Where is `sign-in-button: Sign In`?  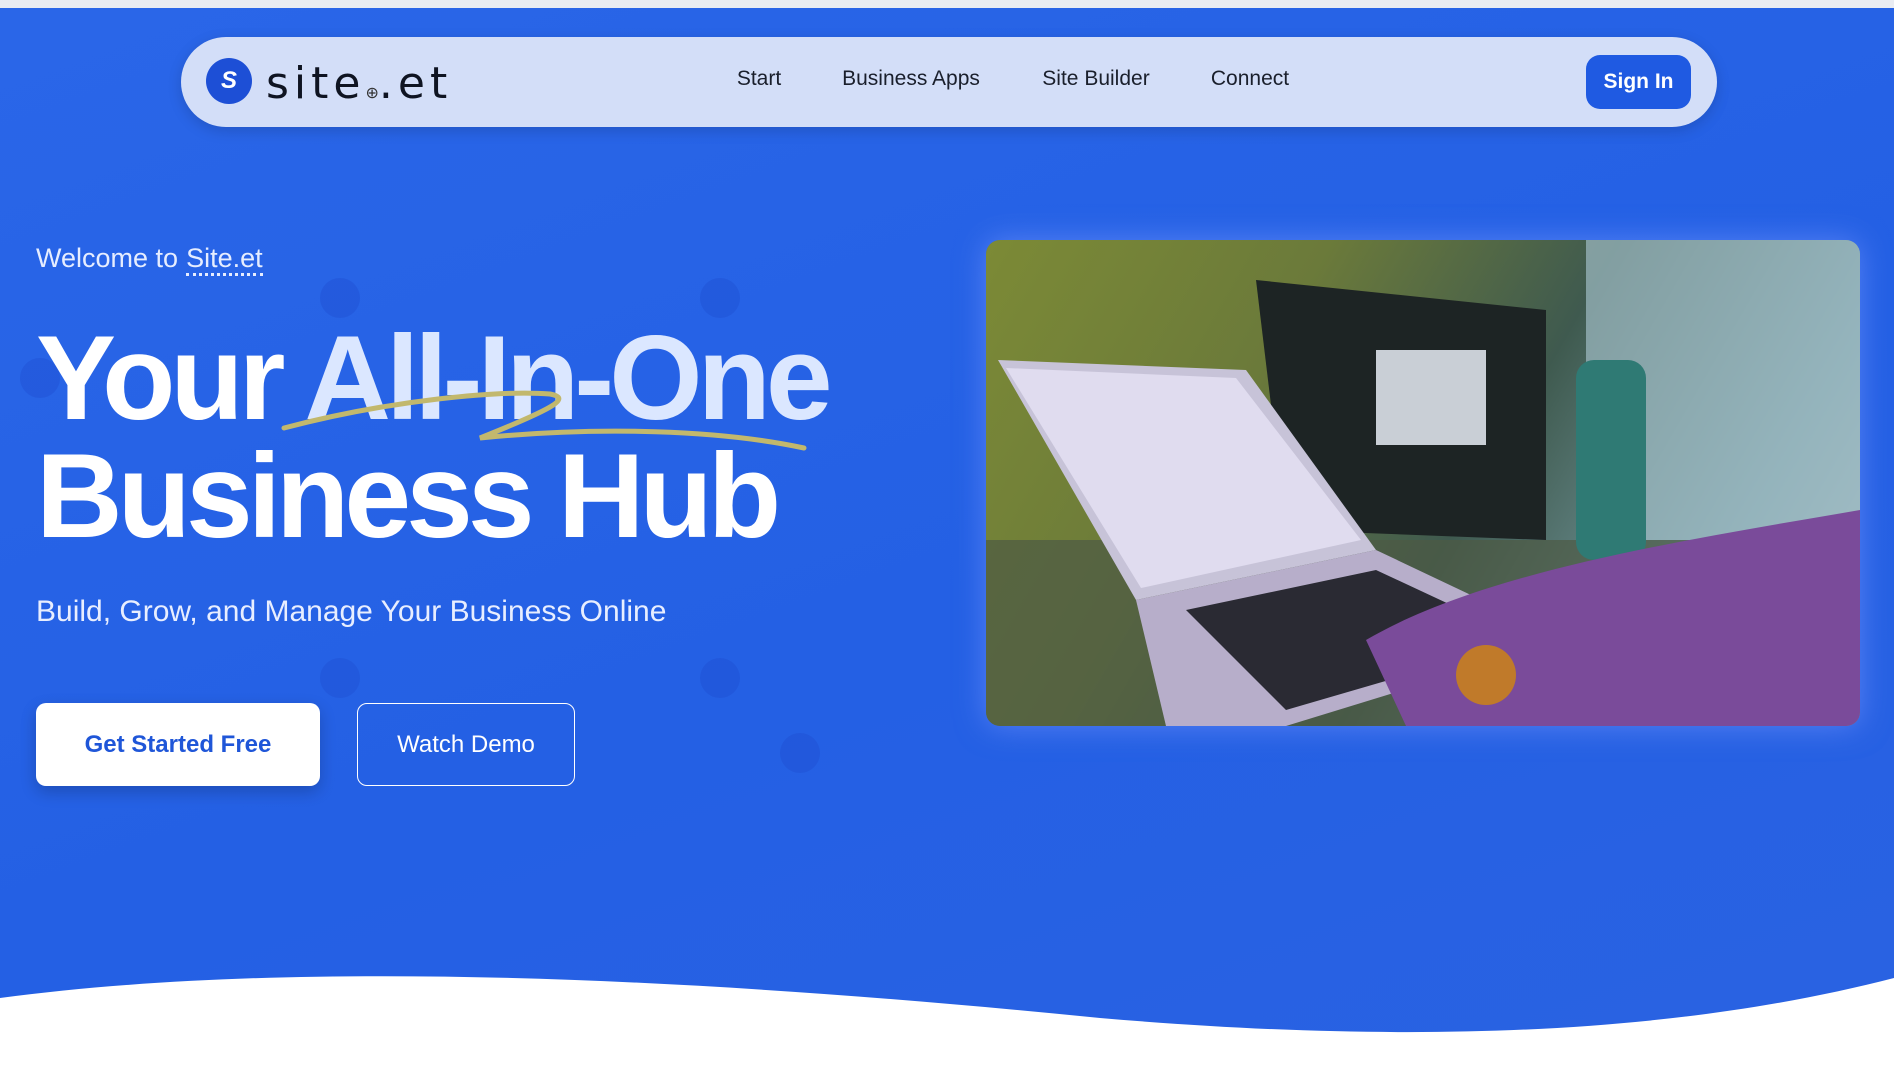 sign-in-button: Sign In is located at coordinates (1638, 82).